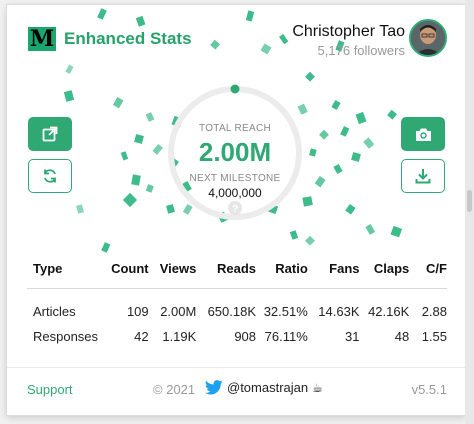 The width and height of the screenshot is (474, 424). What do you see at coordinates (66, 336) in the screenshot?
I see `row-type: Responses` at bounding box center [66, 336].